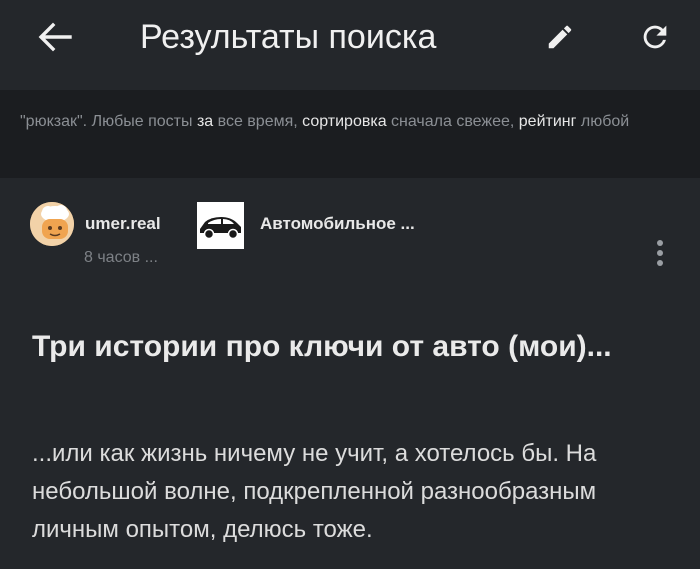 The image size is (700, 569). What do you see at coordinates (288, 37) in the screenshot?
I see `page-title: Результаты поиска` at bounding box center [288, 37].